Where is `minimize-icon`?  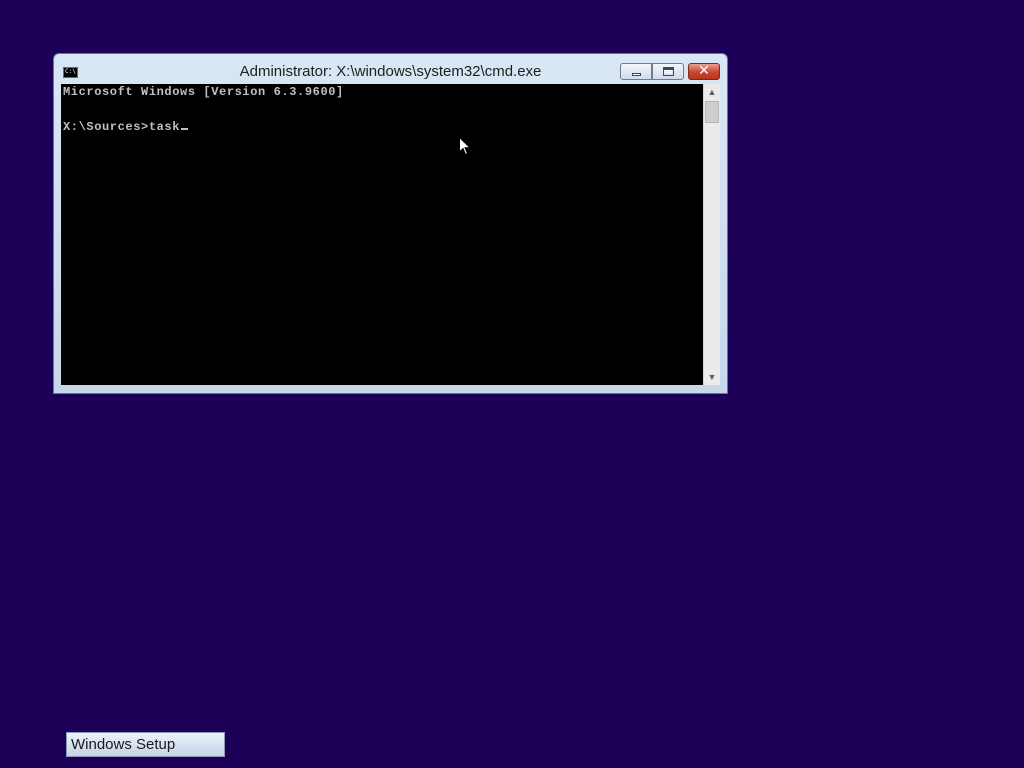 minimize-icon is located at coordinates (636, 74).